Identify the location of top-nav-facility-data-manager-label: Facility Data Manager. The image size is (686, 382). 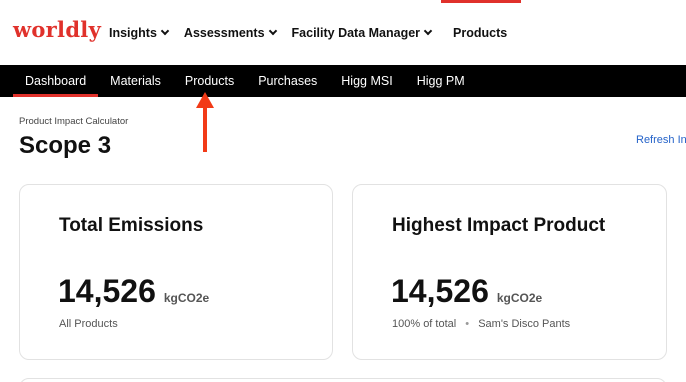
(356, 32).